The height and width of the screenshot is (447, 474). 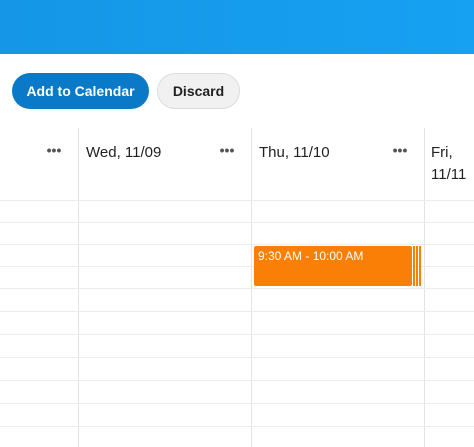 What do you see at coordinates (237, 27) in the screenshot?
I see `top-bar` at bounding box center [237, 27].